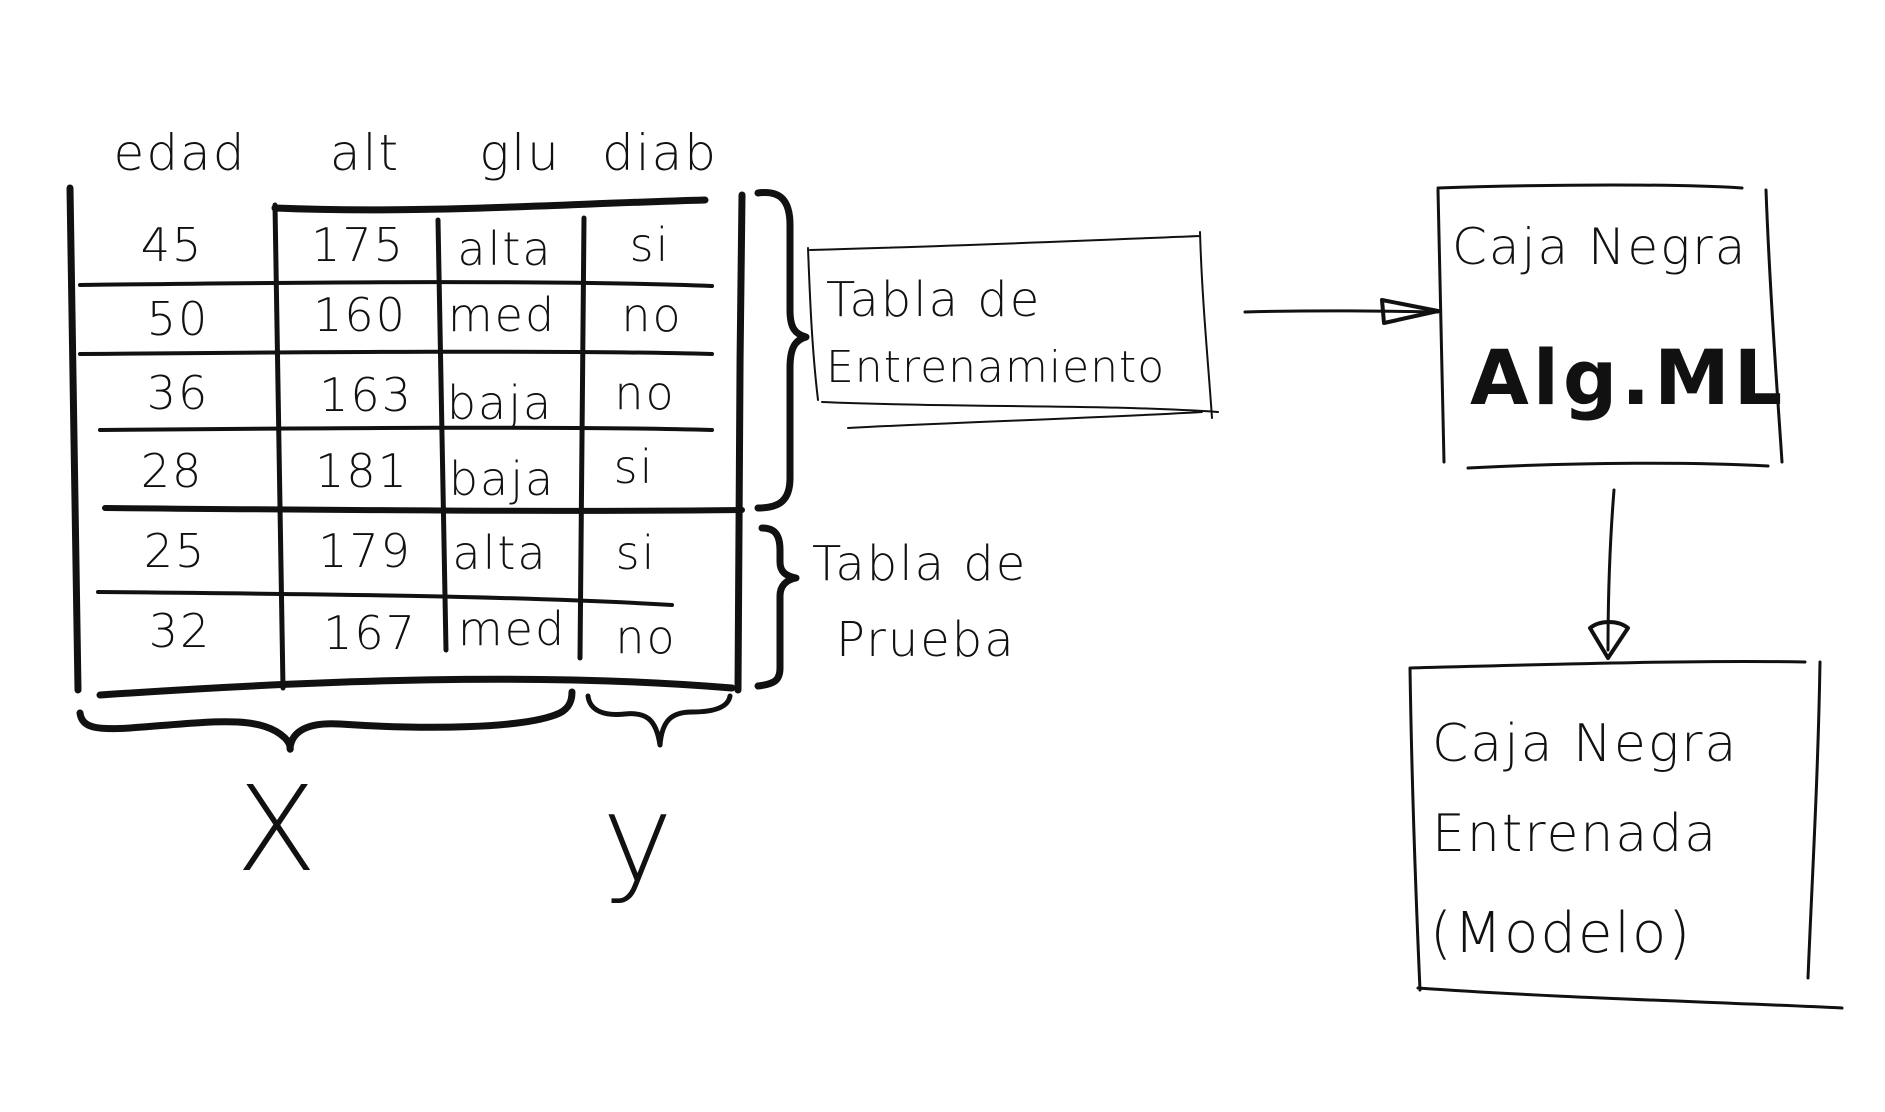  What do you see at coordinates (365, 551) in the screenshot?
I see `table-cell: 179` at bounding box center [365, 551].